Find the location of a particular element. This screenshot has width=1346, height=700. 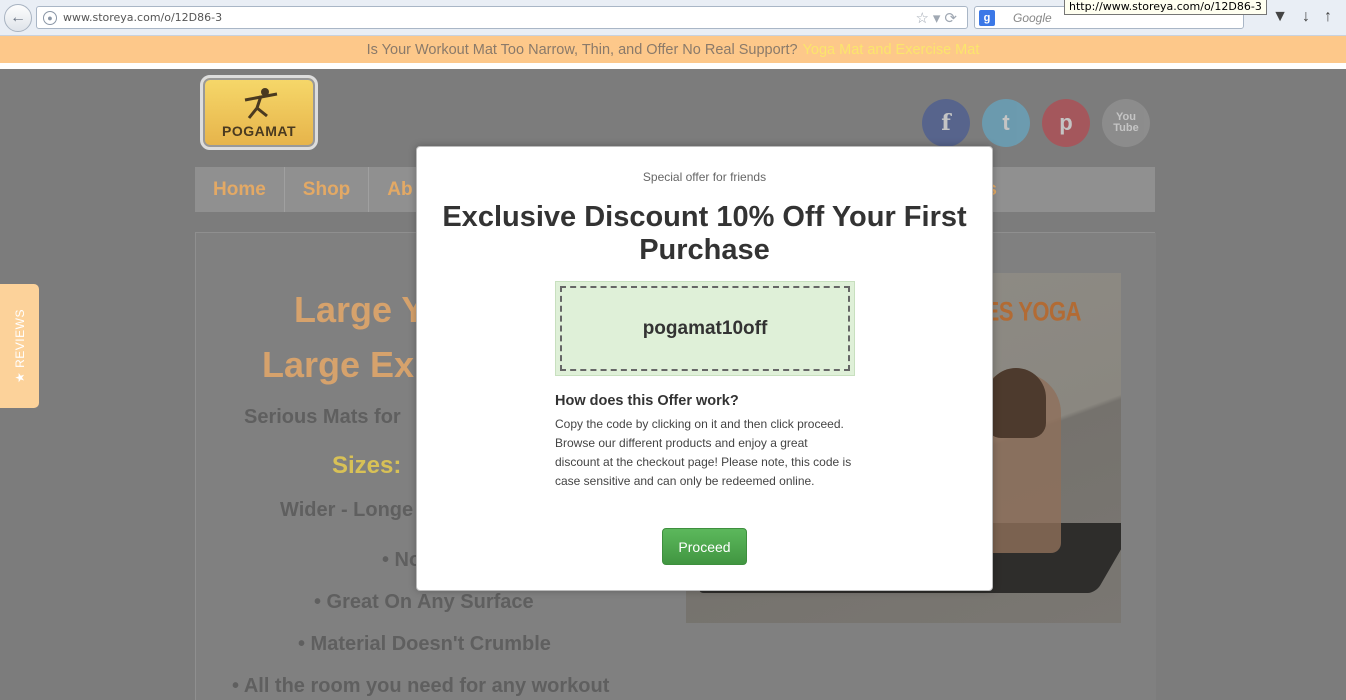

address-bar: ● www.storeya.com/o/12D86-3 ☆▾⟳ is located at coordinates (502, 17).